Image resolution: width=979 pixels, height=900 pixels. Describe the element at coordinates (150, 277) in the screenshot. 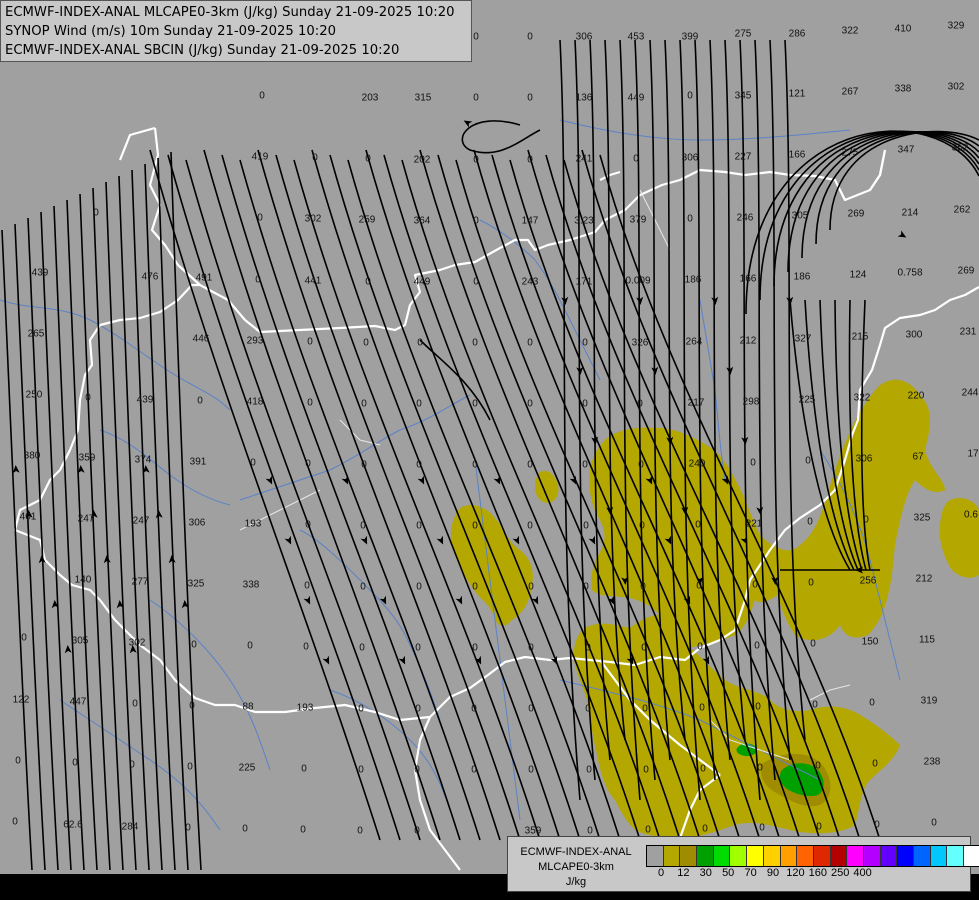

I see `sbcin-value: 476` at that location.